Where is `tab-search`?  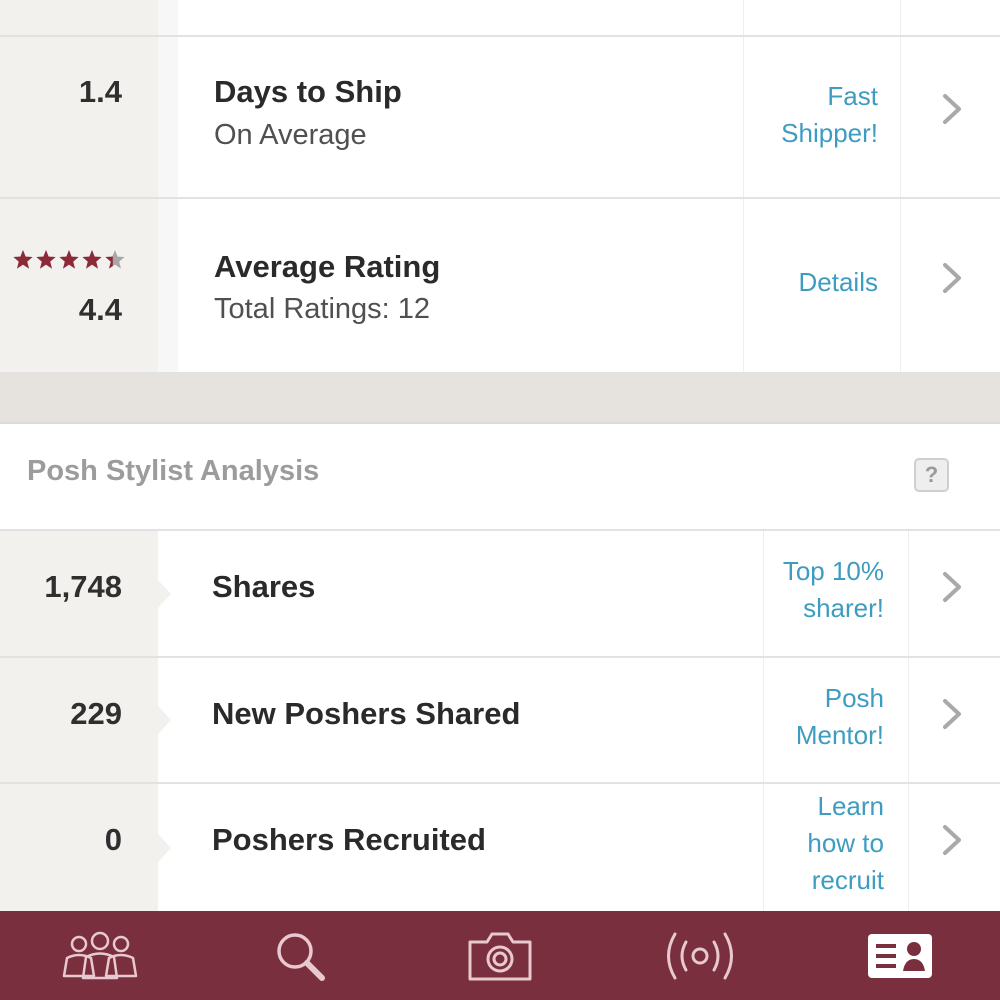
tab-search is located at coordinates (300, 955).